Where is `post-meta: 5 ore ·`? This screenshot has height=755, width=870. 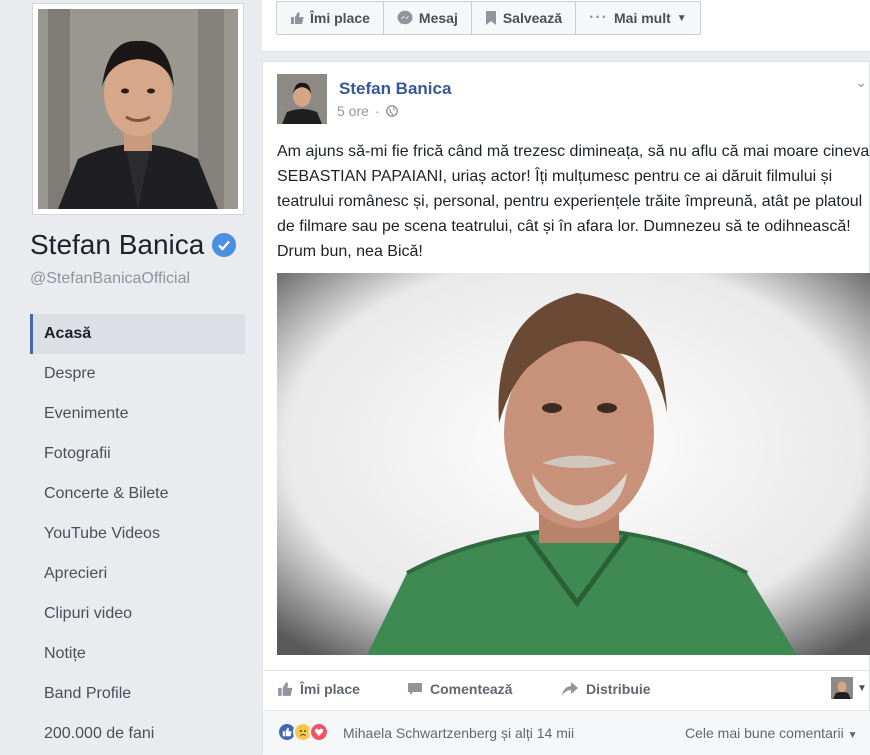
post-meta: 5 ore · is located at coordinates (367, 111).